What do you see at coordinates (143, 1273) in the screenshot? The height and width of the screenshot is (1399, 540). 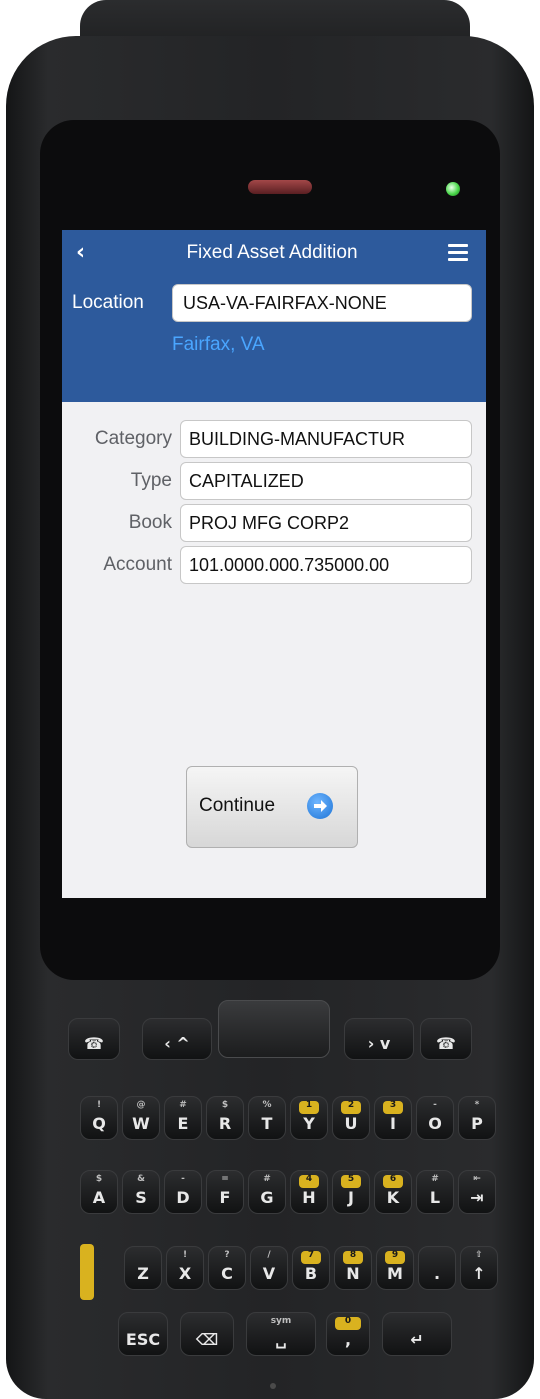 I see `key-primary-label: Z` at bounding box center [143, 1273].